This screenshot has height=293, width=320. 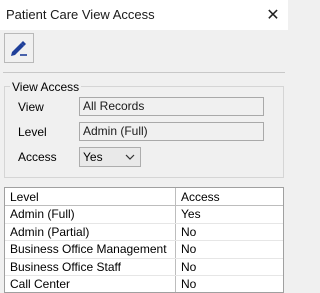 What do you see at coordinates (144, 232) in the screenshot?
I see `table-row: Admin (Partial) No` at bounding box center [144, 232].